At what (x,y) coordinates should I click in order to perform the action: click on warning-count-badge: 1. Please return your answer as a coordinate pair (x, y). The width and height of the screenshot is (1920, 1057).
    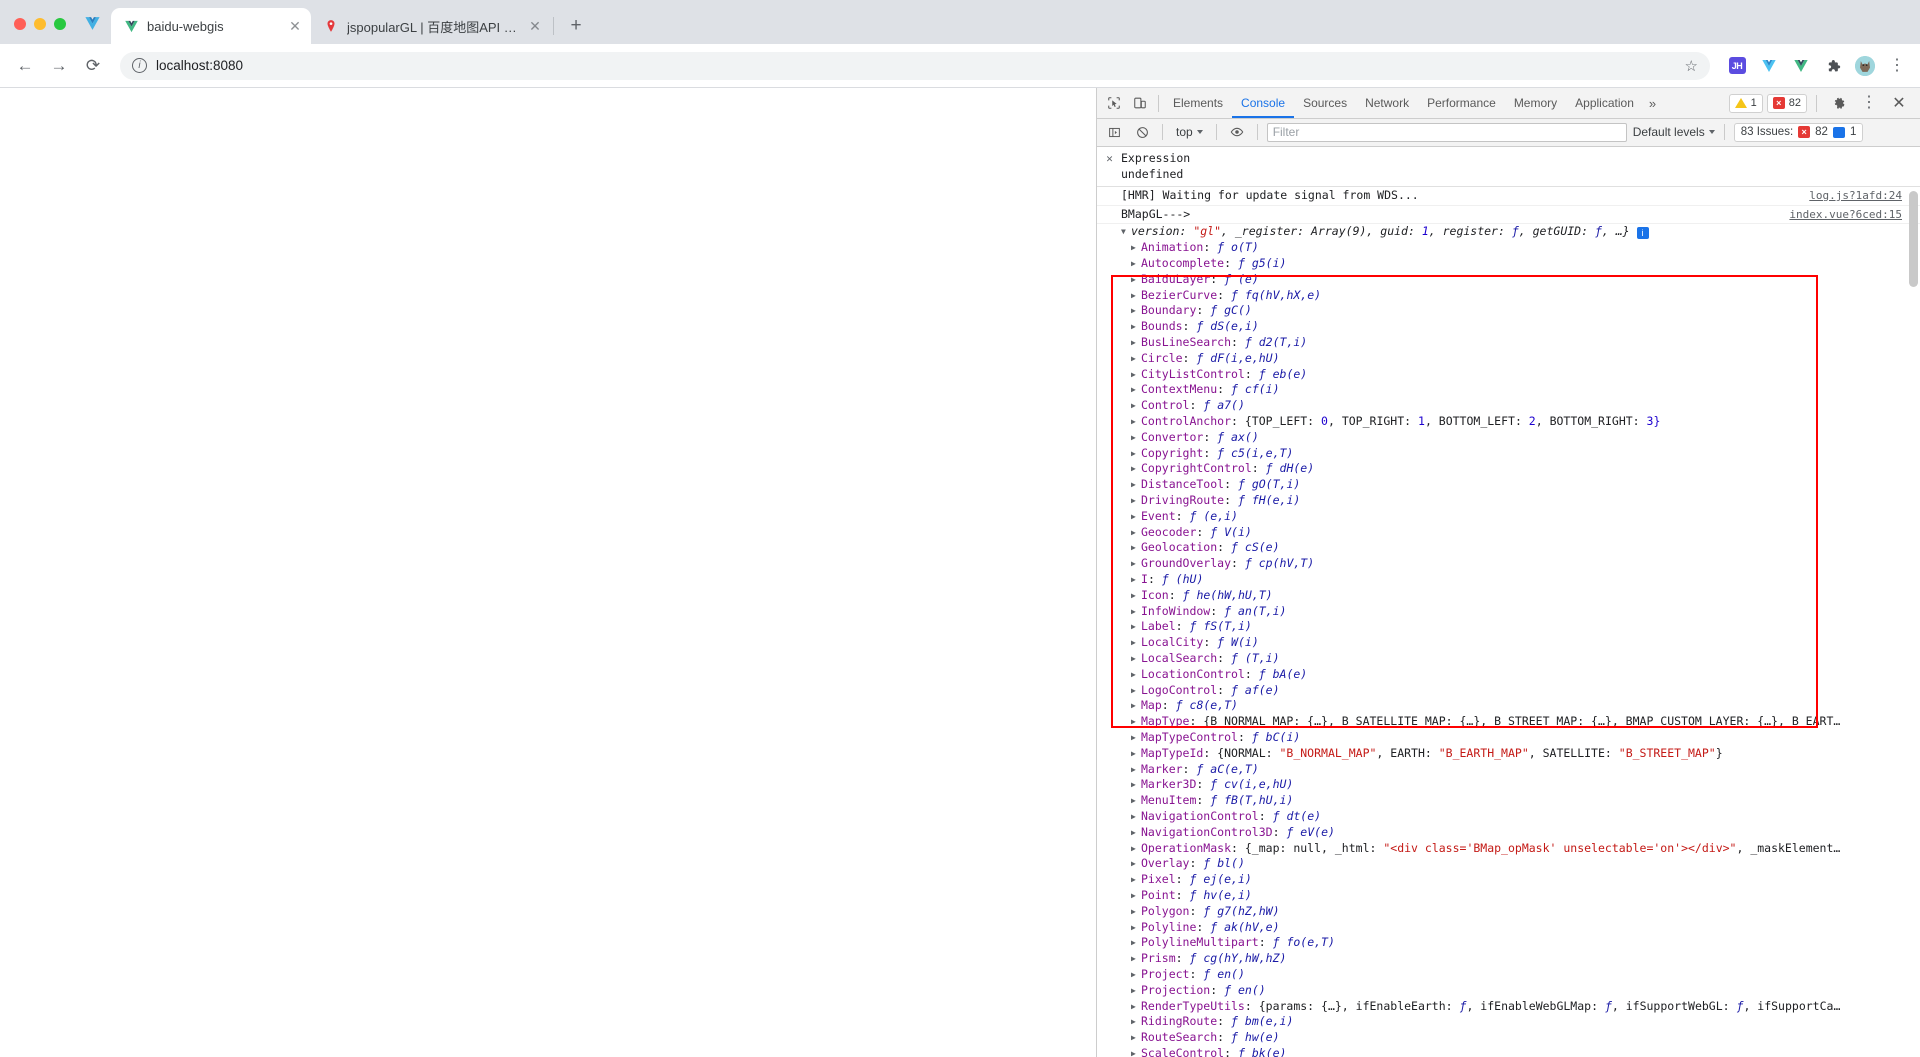
    Looking at the image, I should click on (1745, 103).